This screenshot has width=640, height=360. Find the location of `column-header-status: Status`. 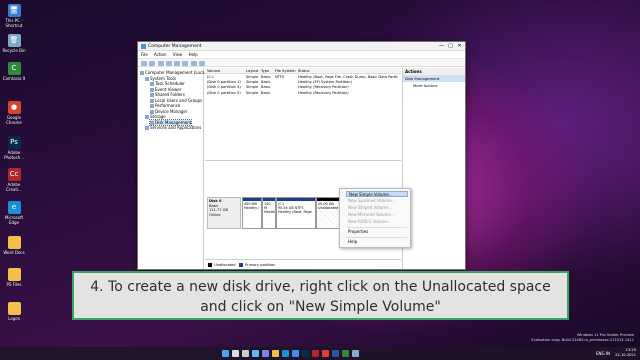

column-header-status: Status is located at coordinates (348, 71).